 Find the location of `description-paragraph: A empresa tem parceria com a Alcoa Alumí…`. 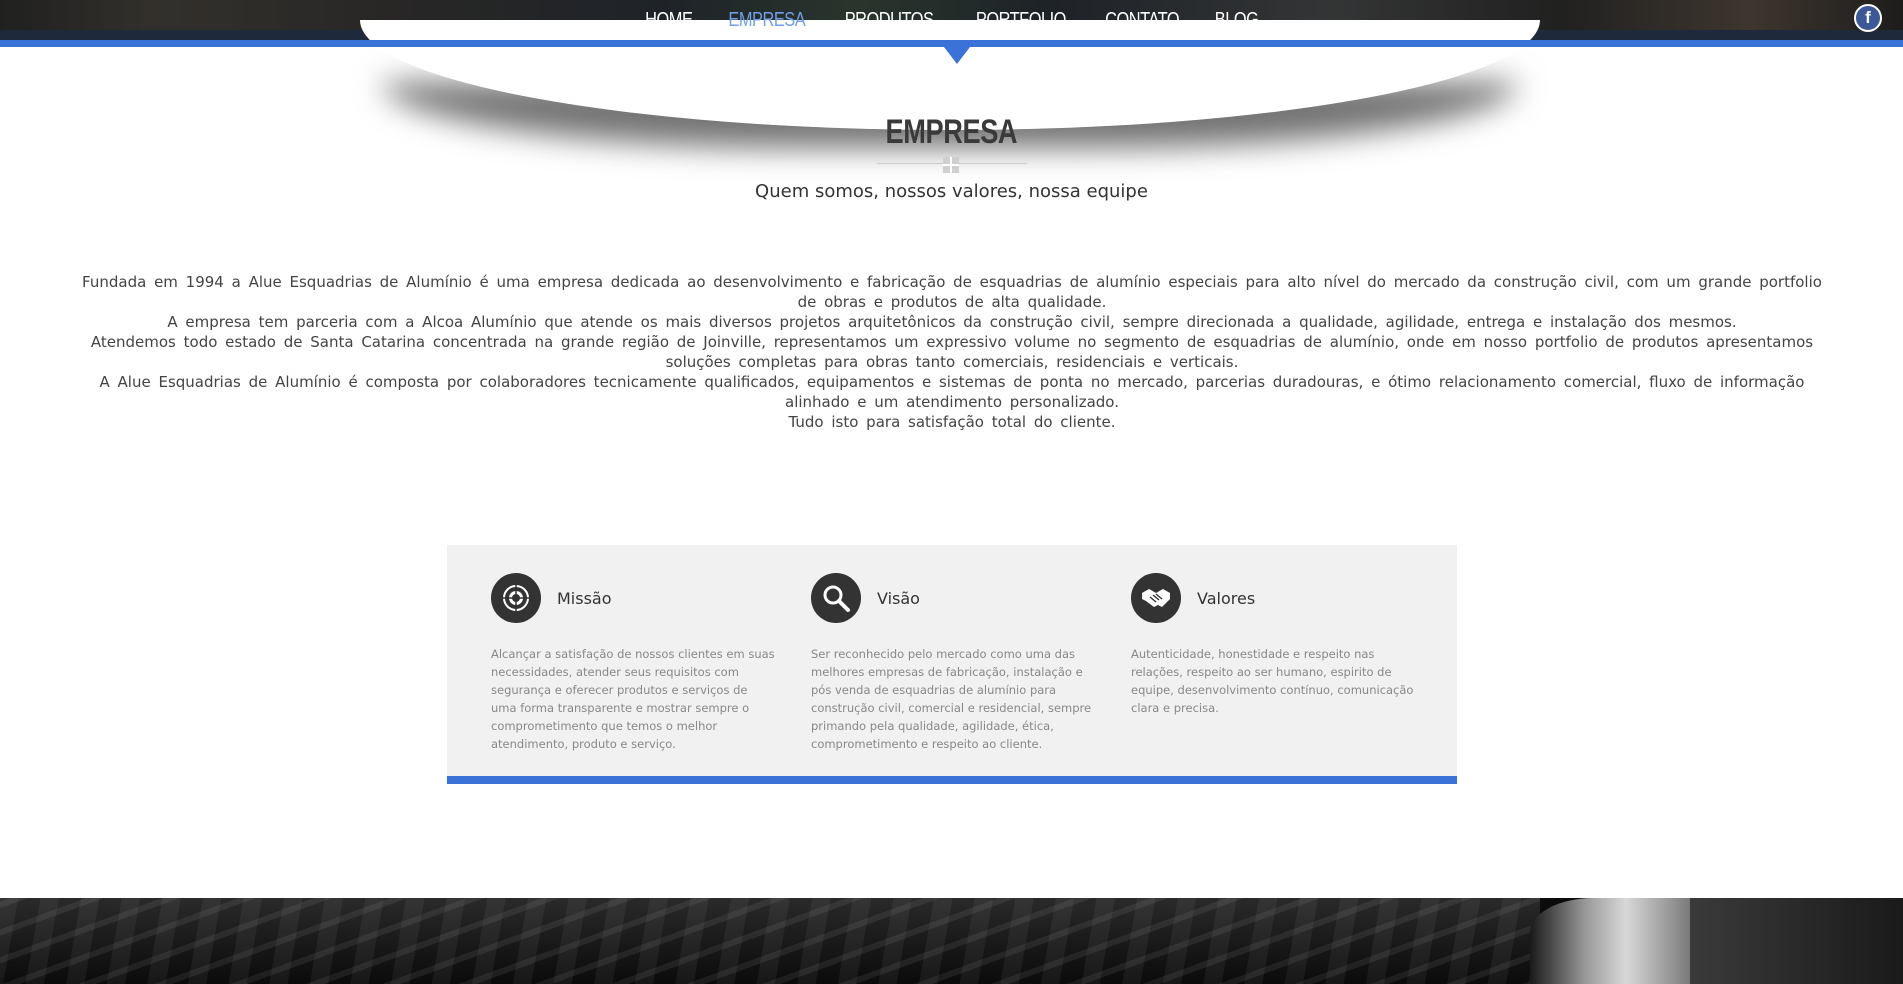

description-paragraph: A empresa tem parceria com a Alcoa Alumí… is located at coordinates (952, 322).